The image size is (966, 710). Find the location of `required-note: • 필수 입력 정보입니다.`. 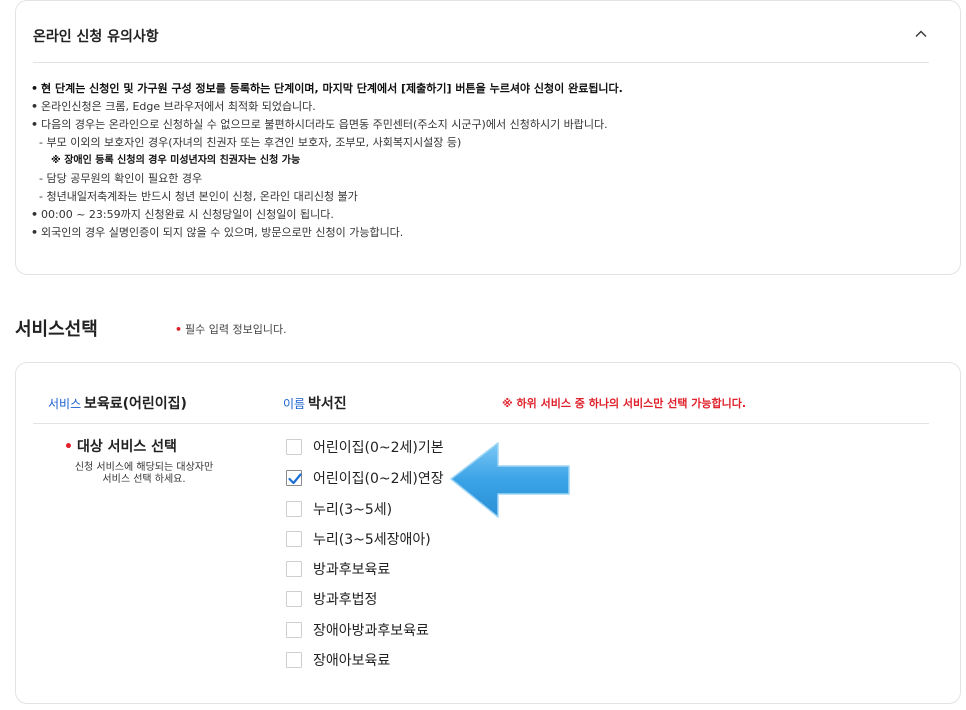

required-note: • 필수 입력 정보입니다. is located at coordinates (231, 329).